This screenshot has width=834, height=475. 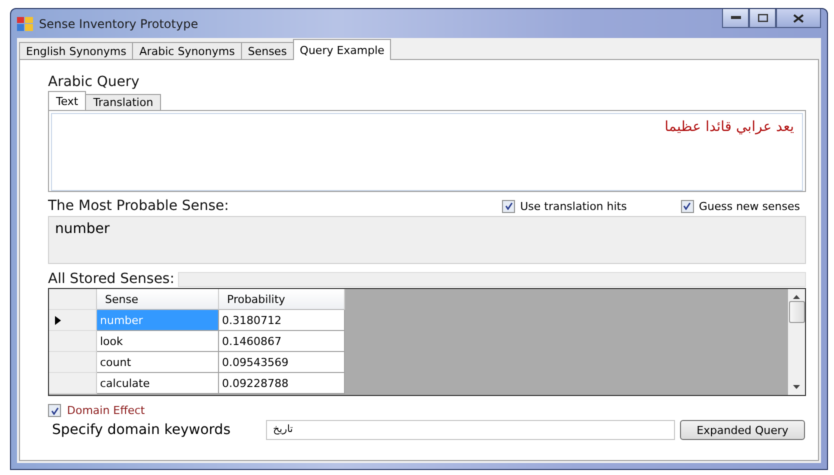 What do you see at coordinates (73, 320) in the screenshot?
I see `row-header` at bounding box center [73, 320].